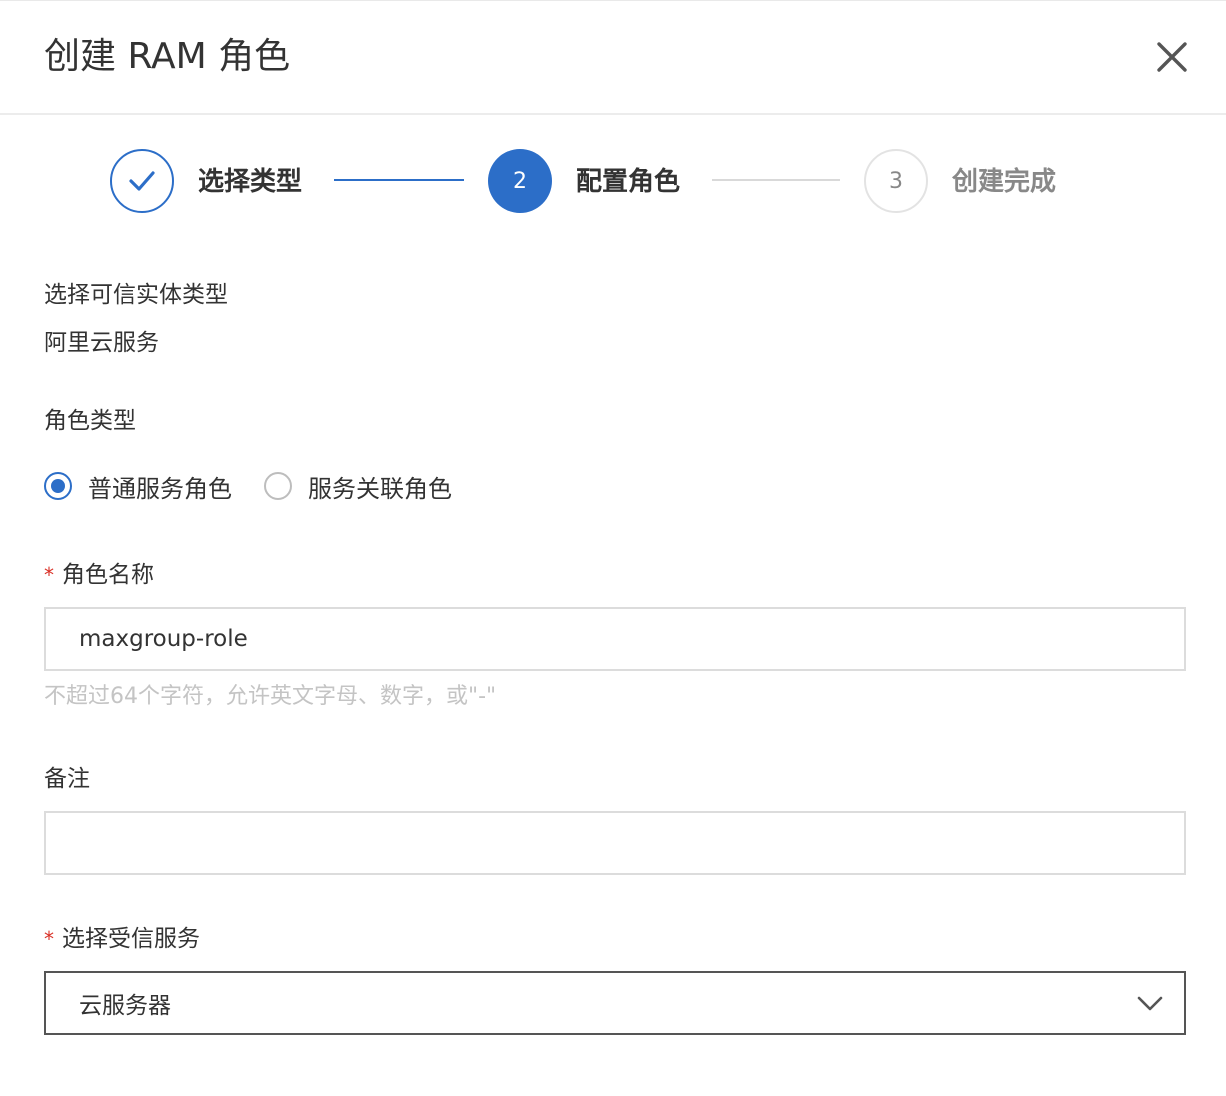 This screenshot has height=1096, width=1226. What do you see at coordinates (520, 181) in the screenshot?
I see `step-2-circle: 2` at bounding box center [520, 181].